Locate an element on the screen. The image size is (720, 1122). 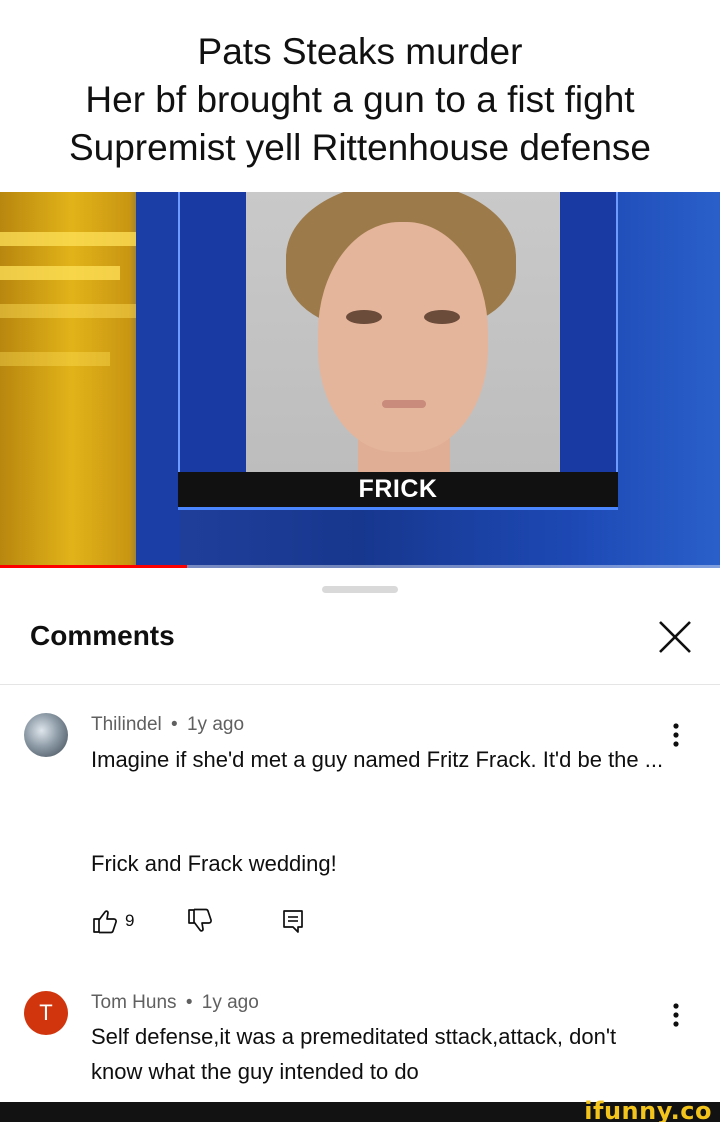
comment-author: Tom Huns is located at coordinates (134, 1002).